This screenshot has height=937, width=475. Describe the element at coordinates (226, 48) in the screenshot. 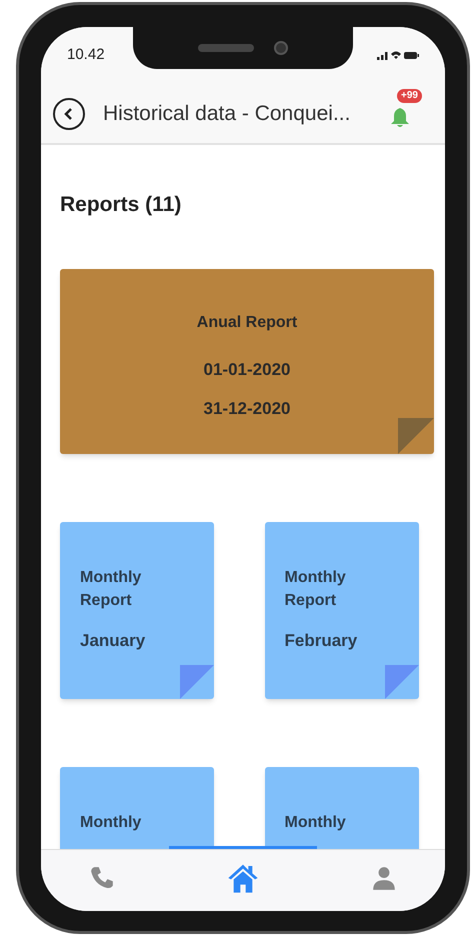

I see `speaker-grille` at that location.